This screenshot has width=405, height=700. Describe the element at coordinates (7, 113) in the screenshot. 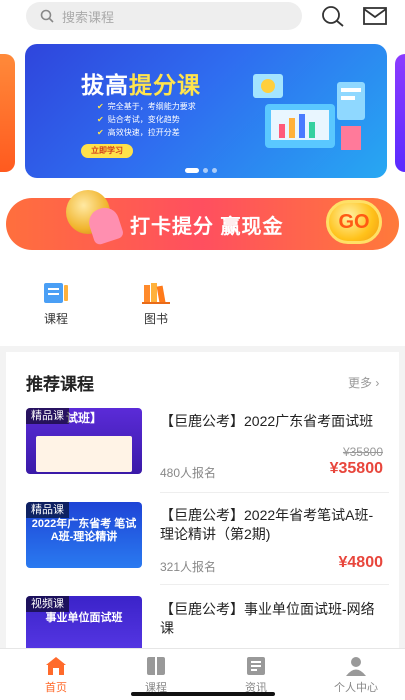

I see `carousel-prev-slide` at that location.